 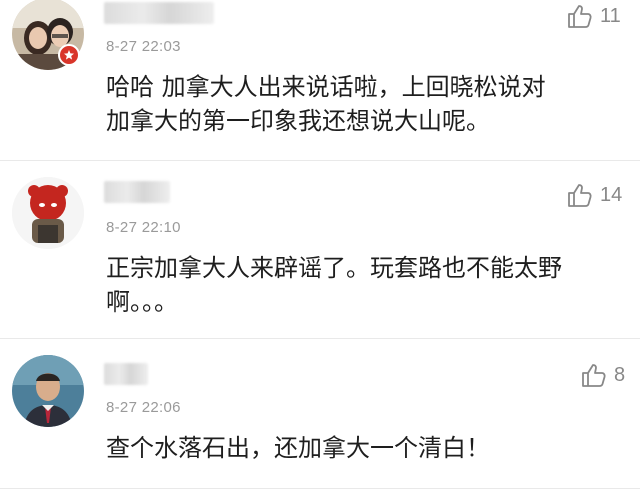 I want to click on timestamp: 8-27 22:10, so click(x=143, y=227).